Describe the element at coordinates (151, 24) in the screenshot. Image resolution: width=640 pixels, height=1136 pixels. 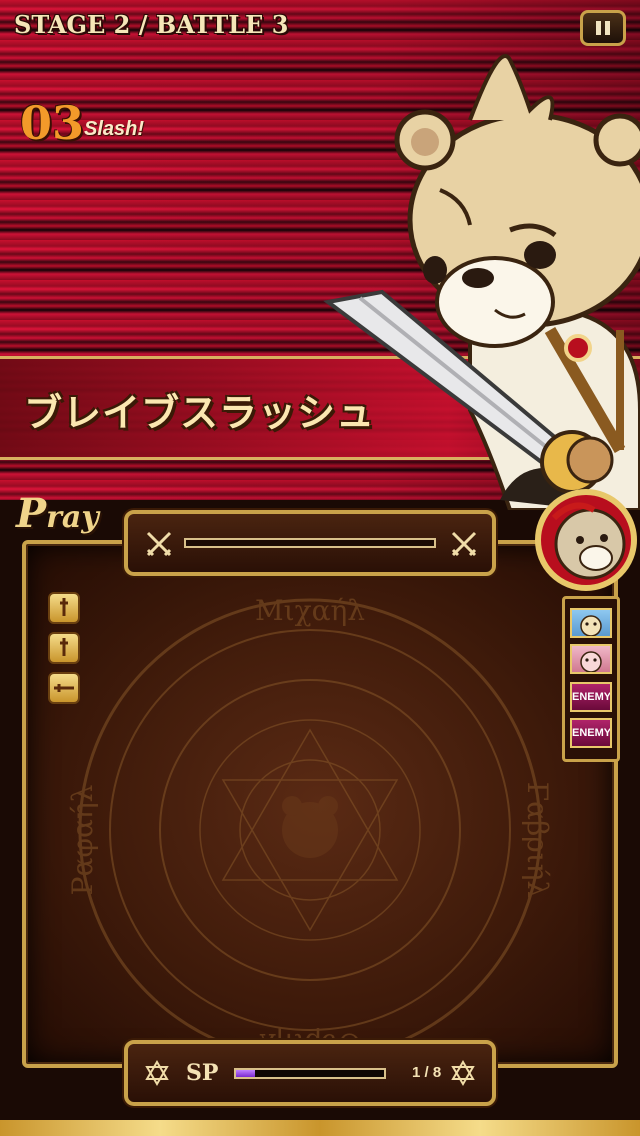
I see `stage-battle-label: STAGE 2 / BATTLE 3` at that location.